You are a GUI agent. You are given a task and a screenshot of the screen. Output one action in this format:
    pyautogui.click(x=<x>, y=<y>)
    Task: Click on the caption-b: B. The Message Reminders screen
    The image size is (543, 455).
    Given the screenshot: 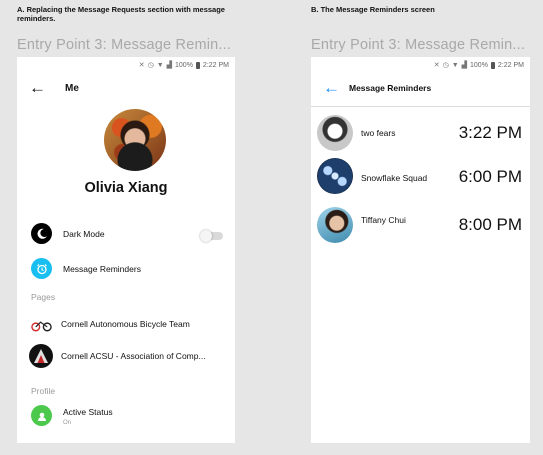 What is the action you would take?
    pyautogui.click(x=373, y=9)
    